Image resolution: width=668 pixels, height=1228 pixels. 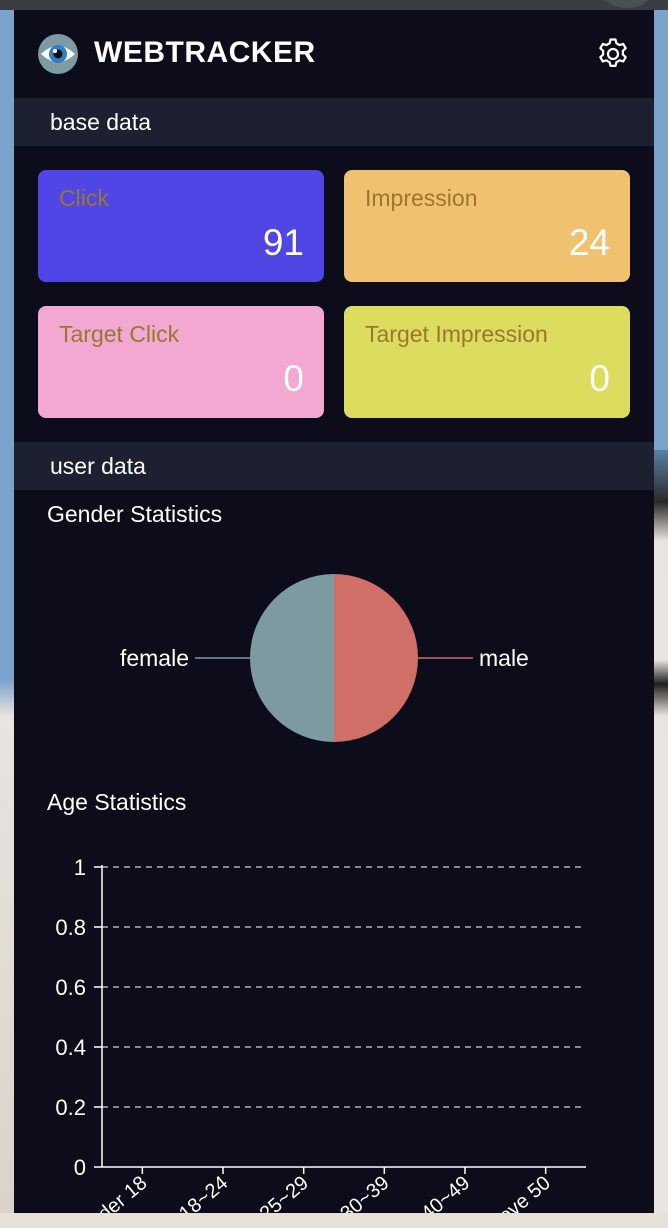 I want to click on gender-pie-chart: male female, so click(x=324, y=658).